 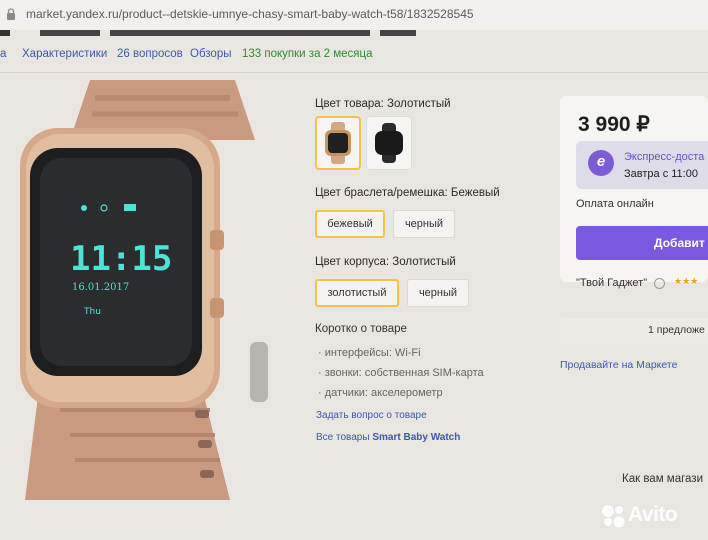 I want to click on bullet-interfaces: · интерфейсы: Wi-Fi, so click(x=369, y=353).